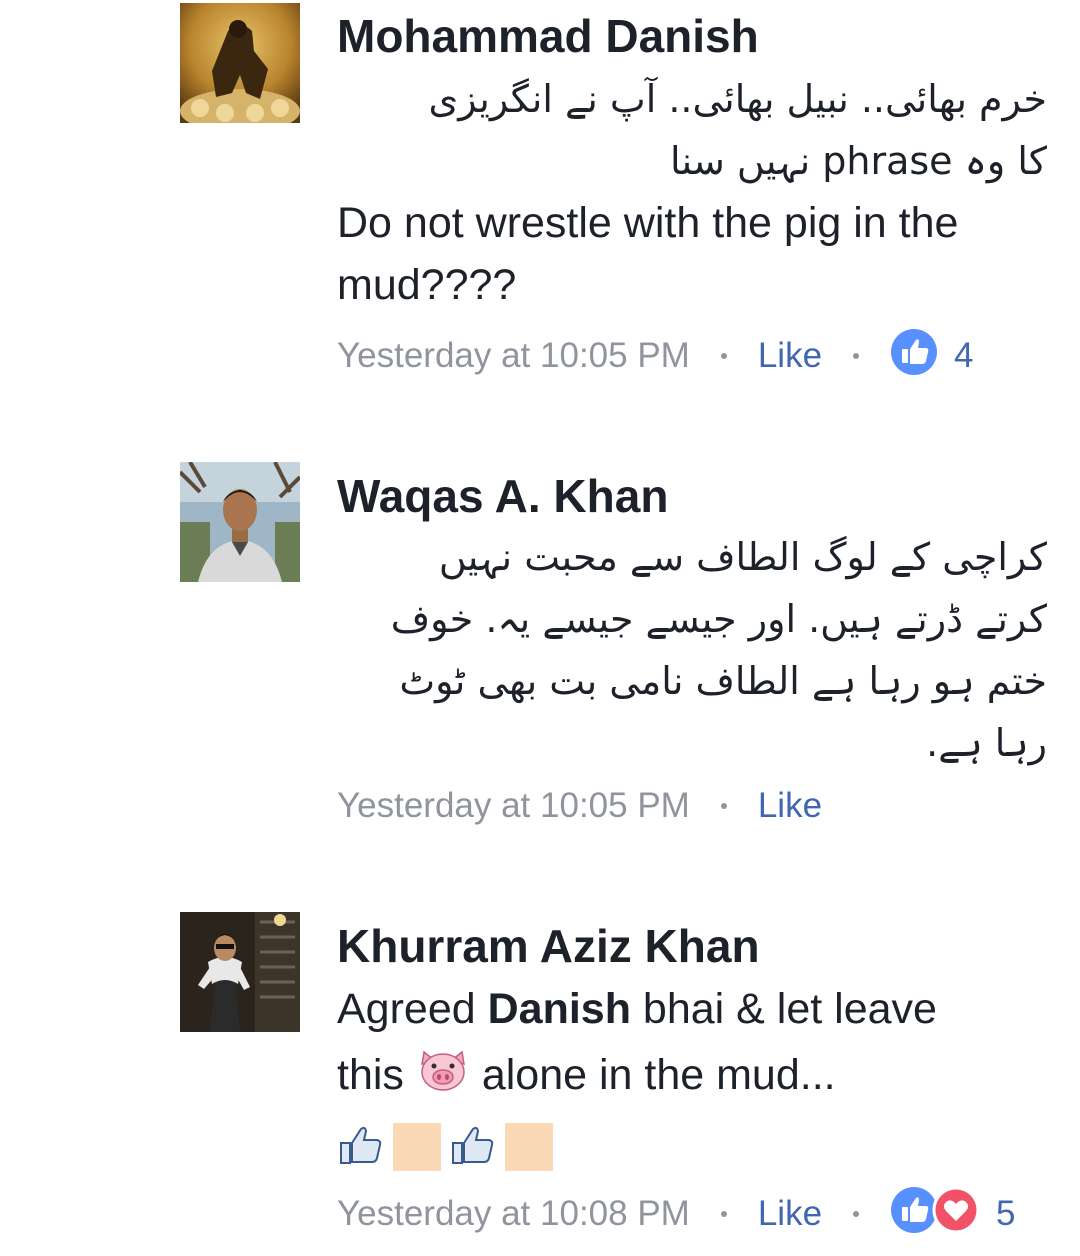 The width and height of the screenshot is (1080, 1256). What do you see at coordinates (1006, 1213) in the screenshot?
I see `reaction-count: 5` at bounding box center [1006, 1213].